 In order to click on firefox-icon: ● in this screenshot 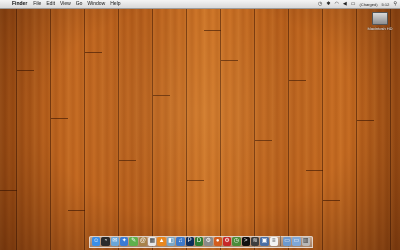, I will do `click(217, 241)`.